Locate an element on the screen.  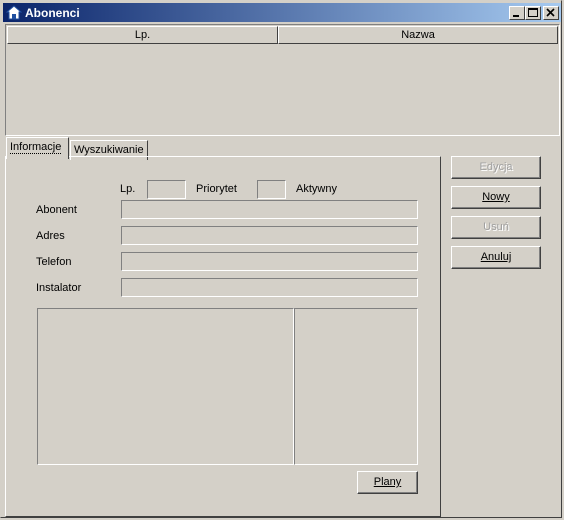
close-button is located at coordinates (551, 13).